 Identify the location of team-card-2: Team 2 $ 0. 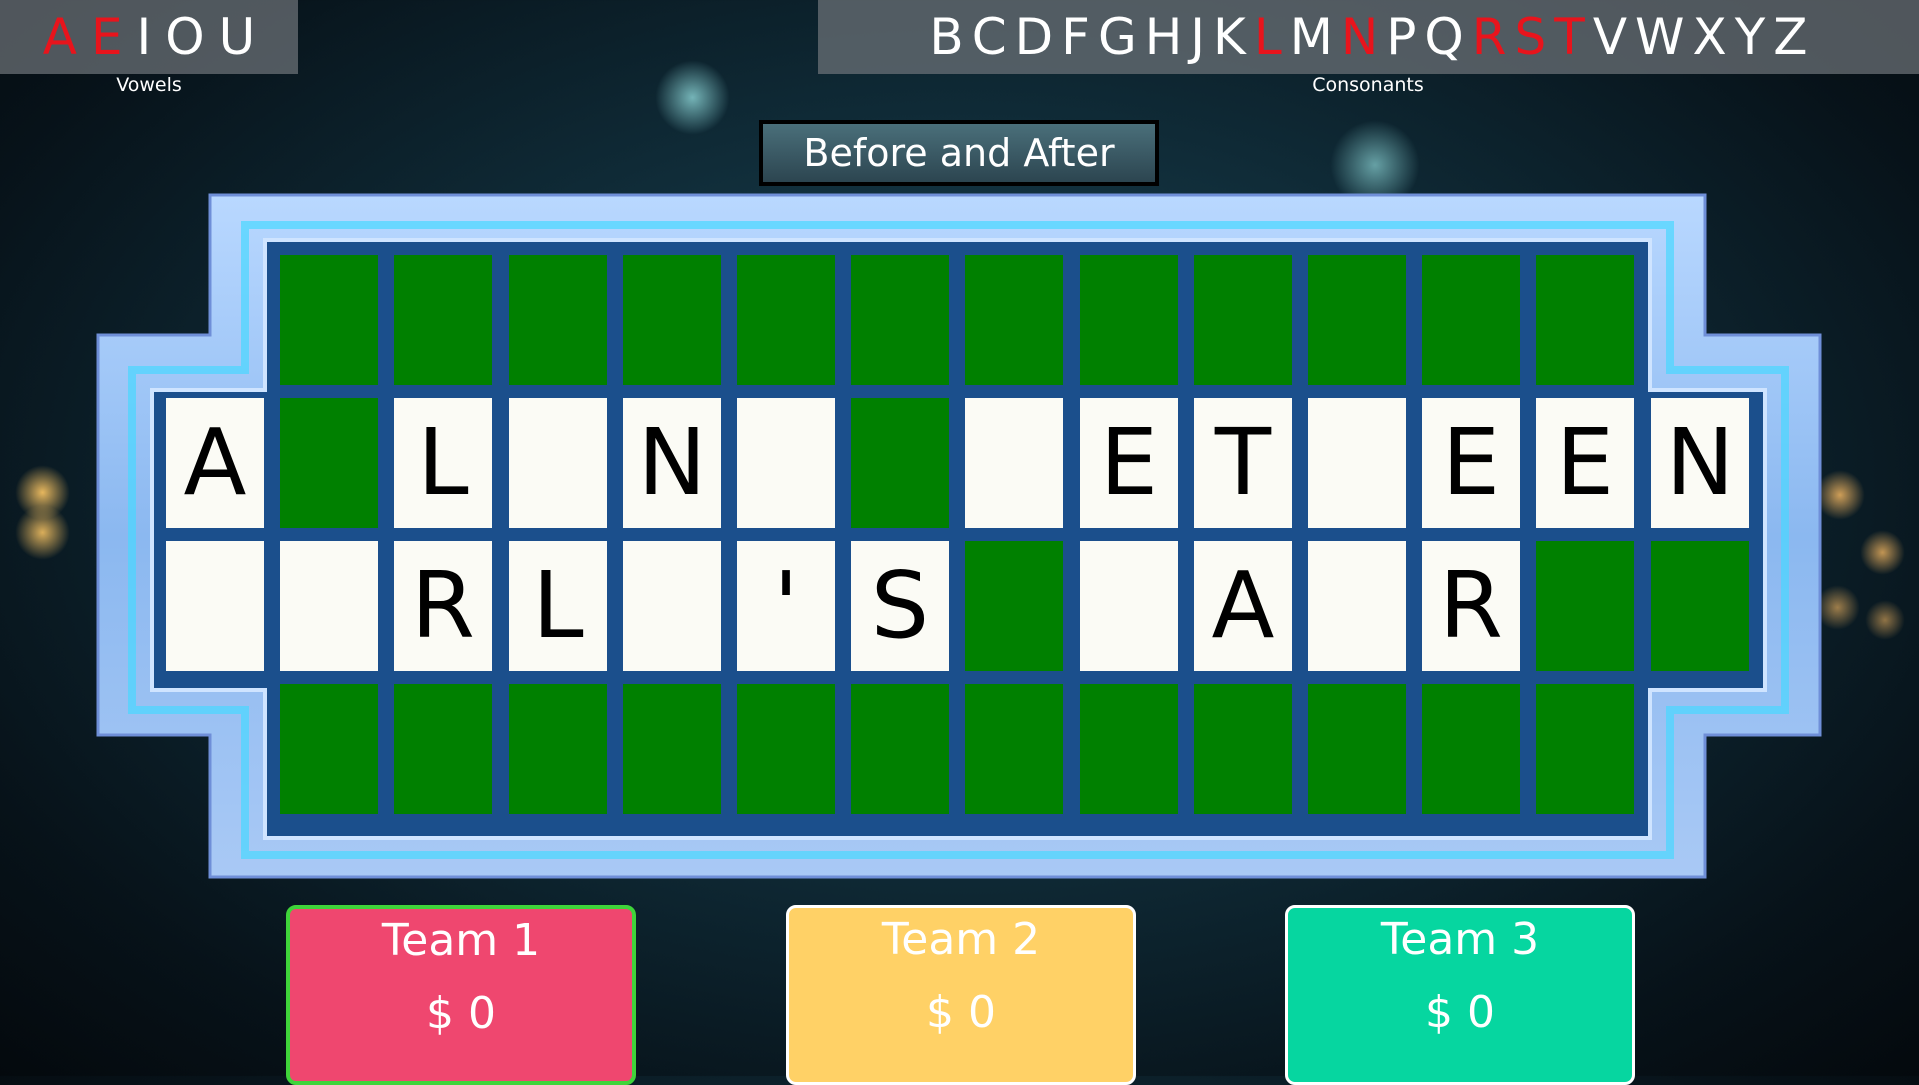
(961, 995).